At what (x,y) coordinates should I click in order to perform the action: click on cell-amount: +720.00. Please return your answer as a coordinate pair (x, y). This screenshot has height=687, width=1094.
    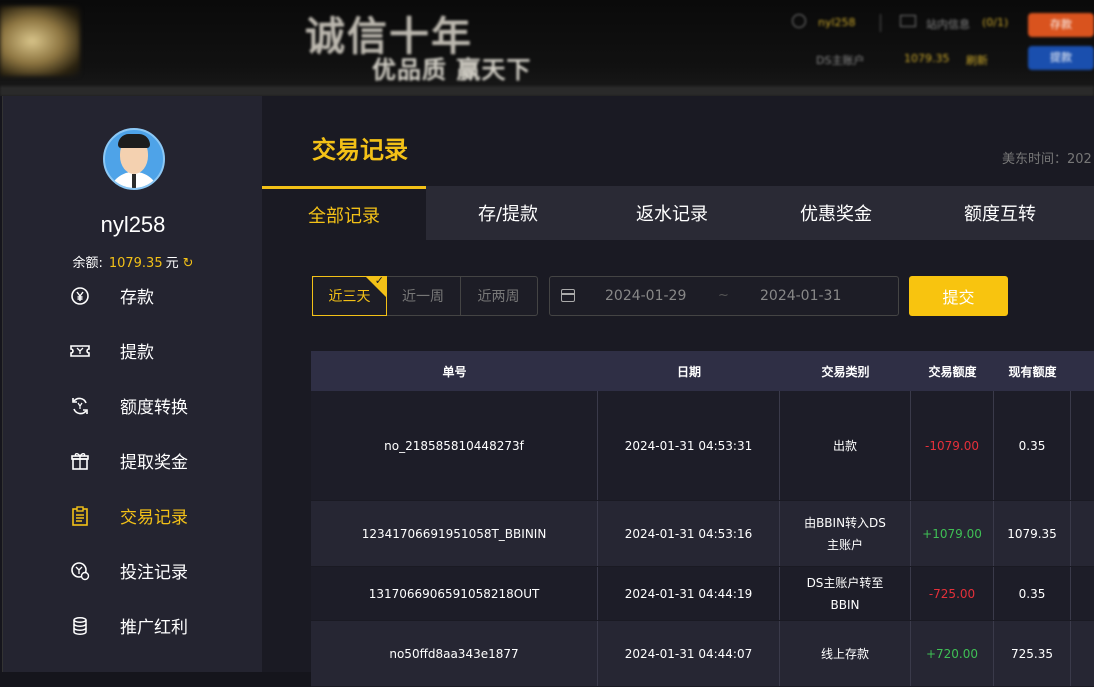
    Looking at the image, I should click on (952, 653).